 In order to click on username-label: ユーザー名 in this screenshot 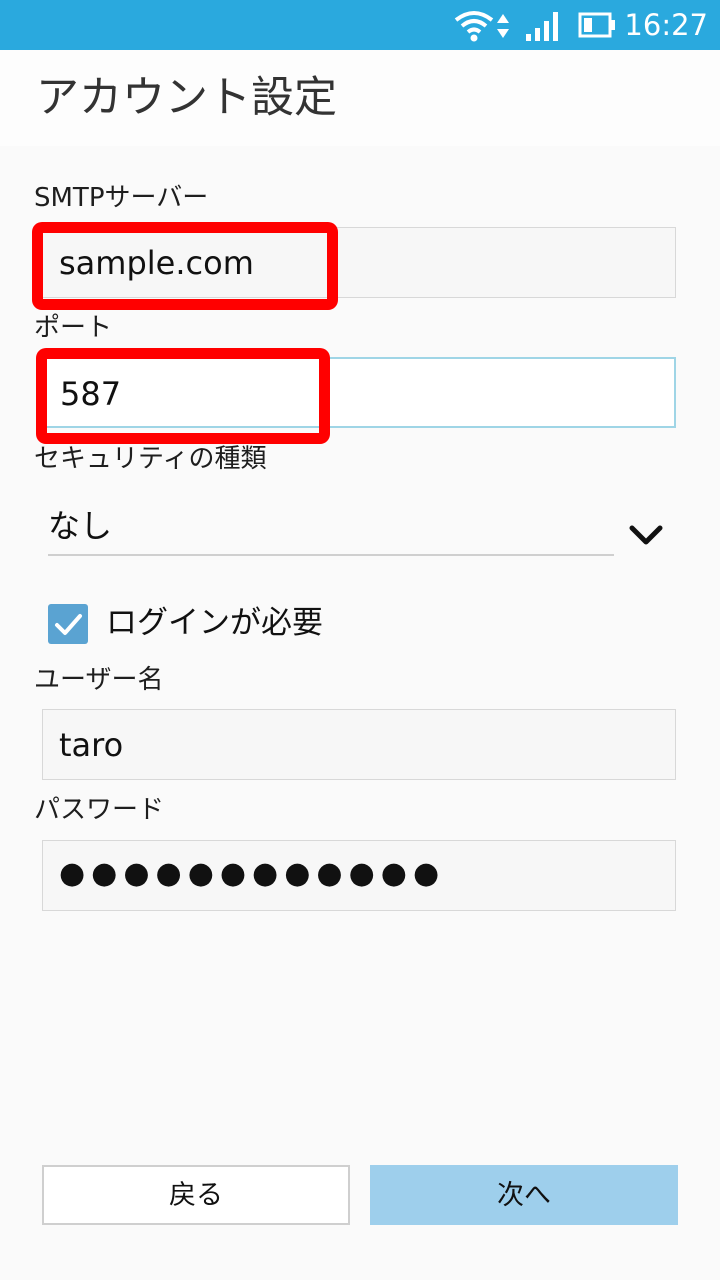, I will do `click(99, 680)`.